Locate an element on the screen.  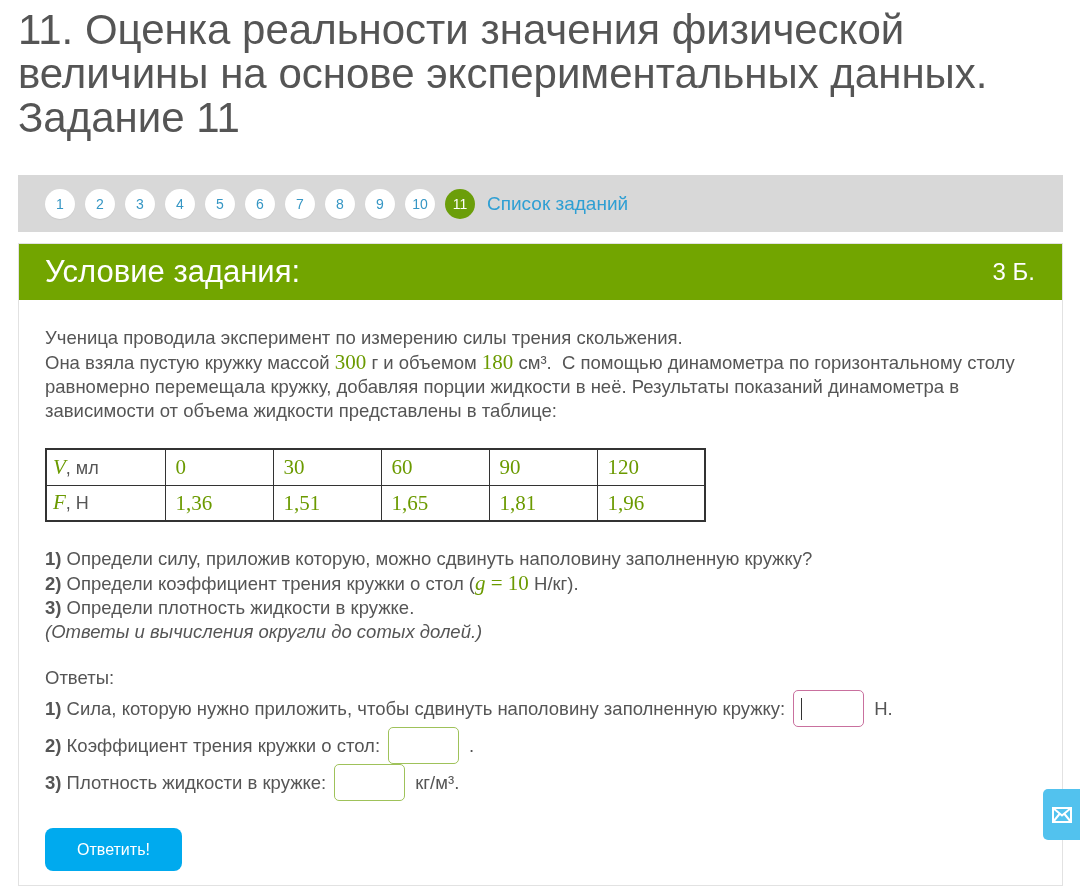
question-text: 1) Определи силу, приложив которую, можно сдвинуть наполовину заполненную кружку? is located at coordinates (429, 559).